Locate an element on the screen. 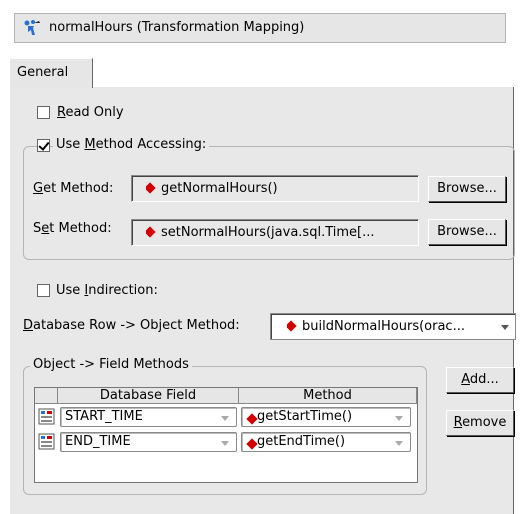  table-row: END_TIME getEndTime() is located at coordinates (226, 442).